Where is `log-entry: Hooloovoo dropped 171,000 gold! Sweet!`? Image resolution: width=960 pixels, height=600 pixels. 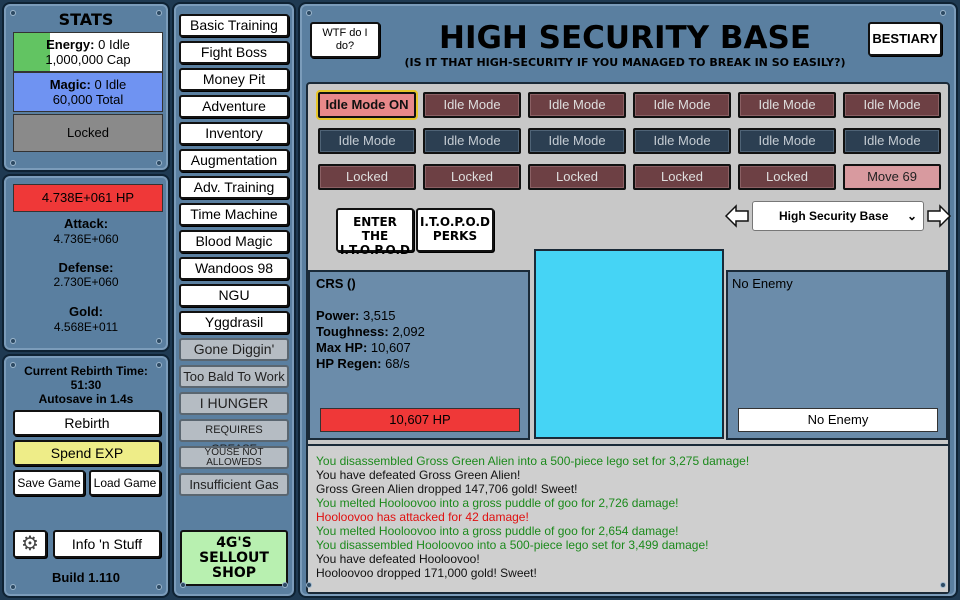 log-entry: Hooloovoo dropped 171,000 gold! Sweet! is located at coordinates (426, 573).